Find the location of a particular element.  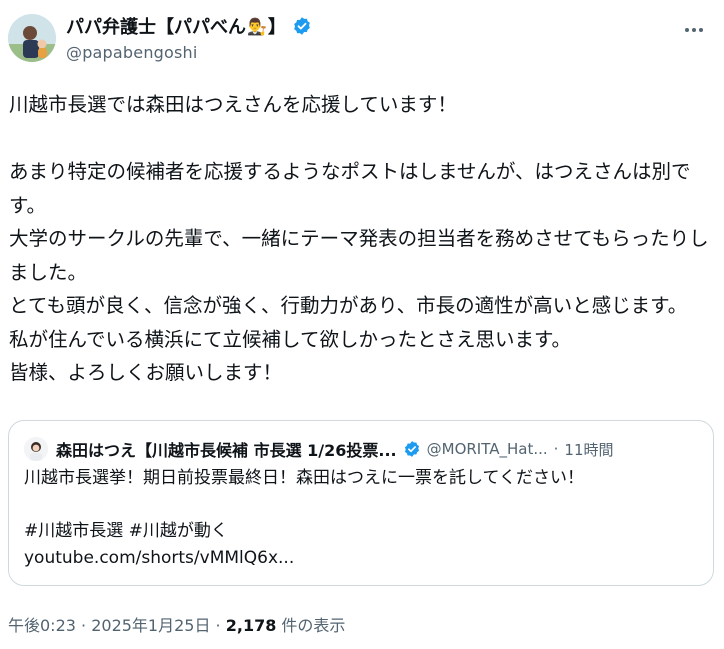

more-horizontal-icon is located at coordinates (694, 30).